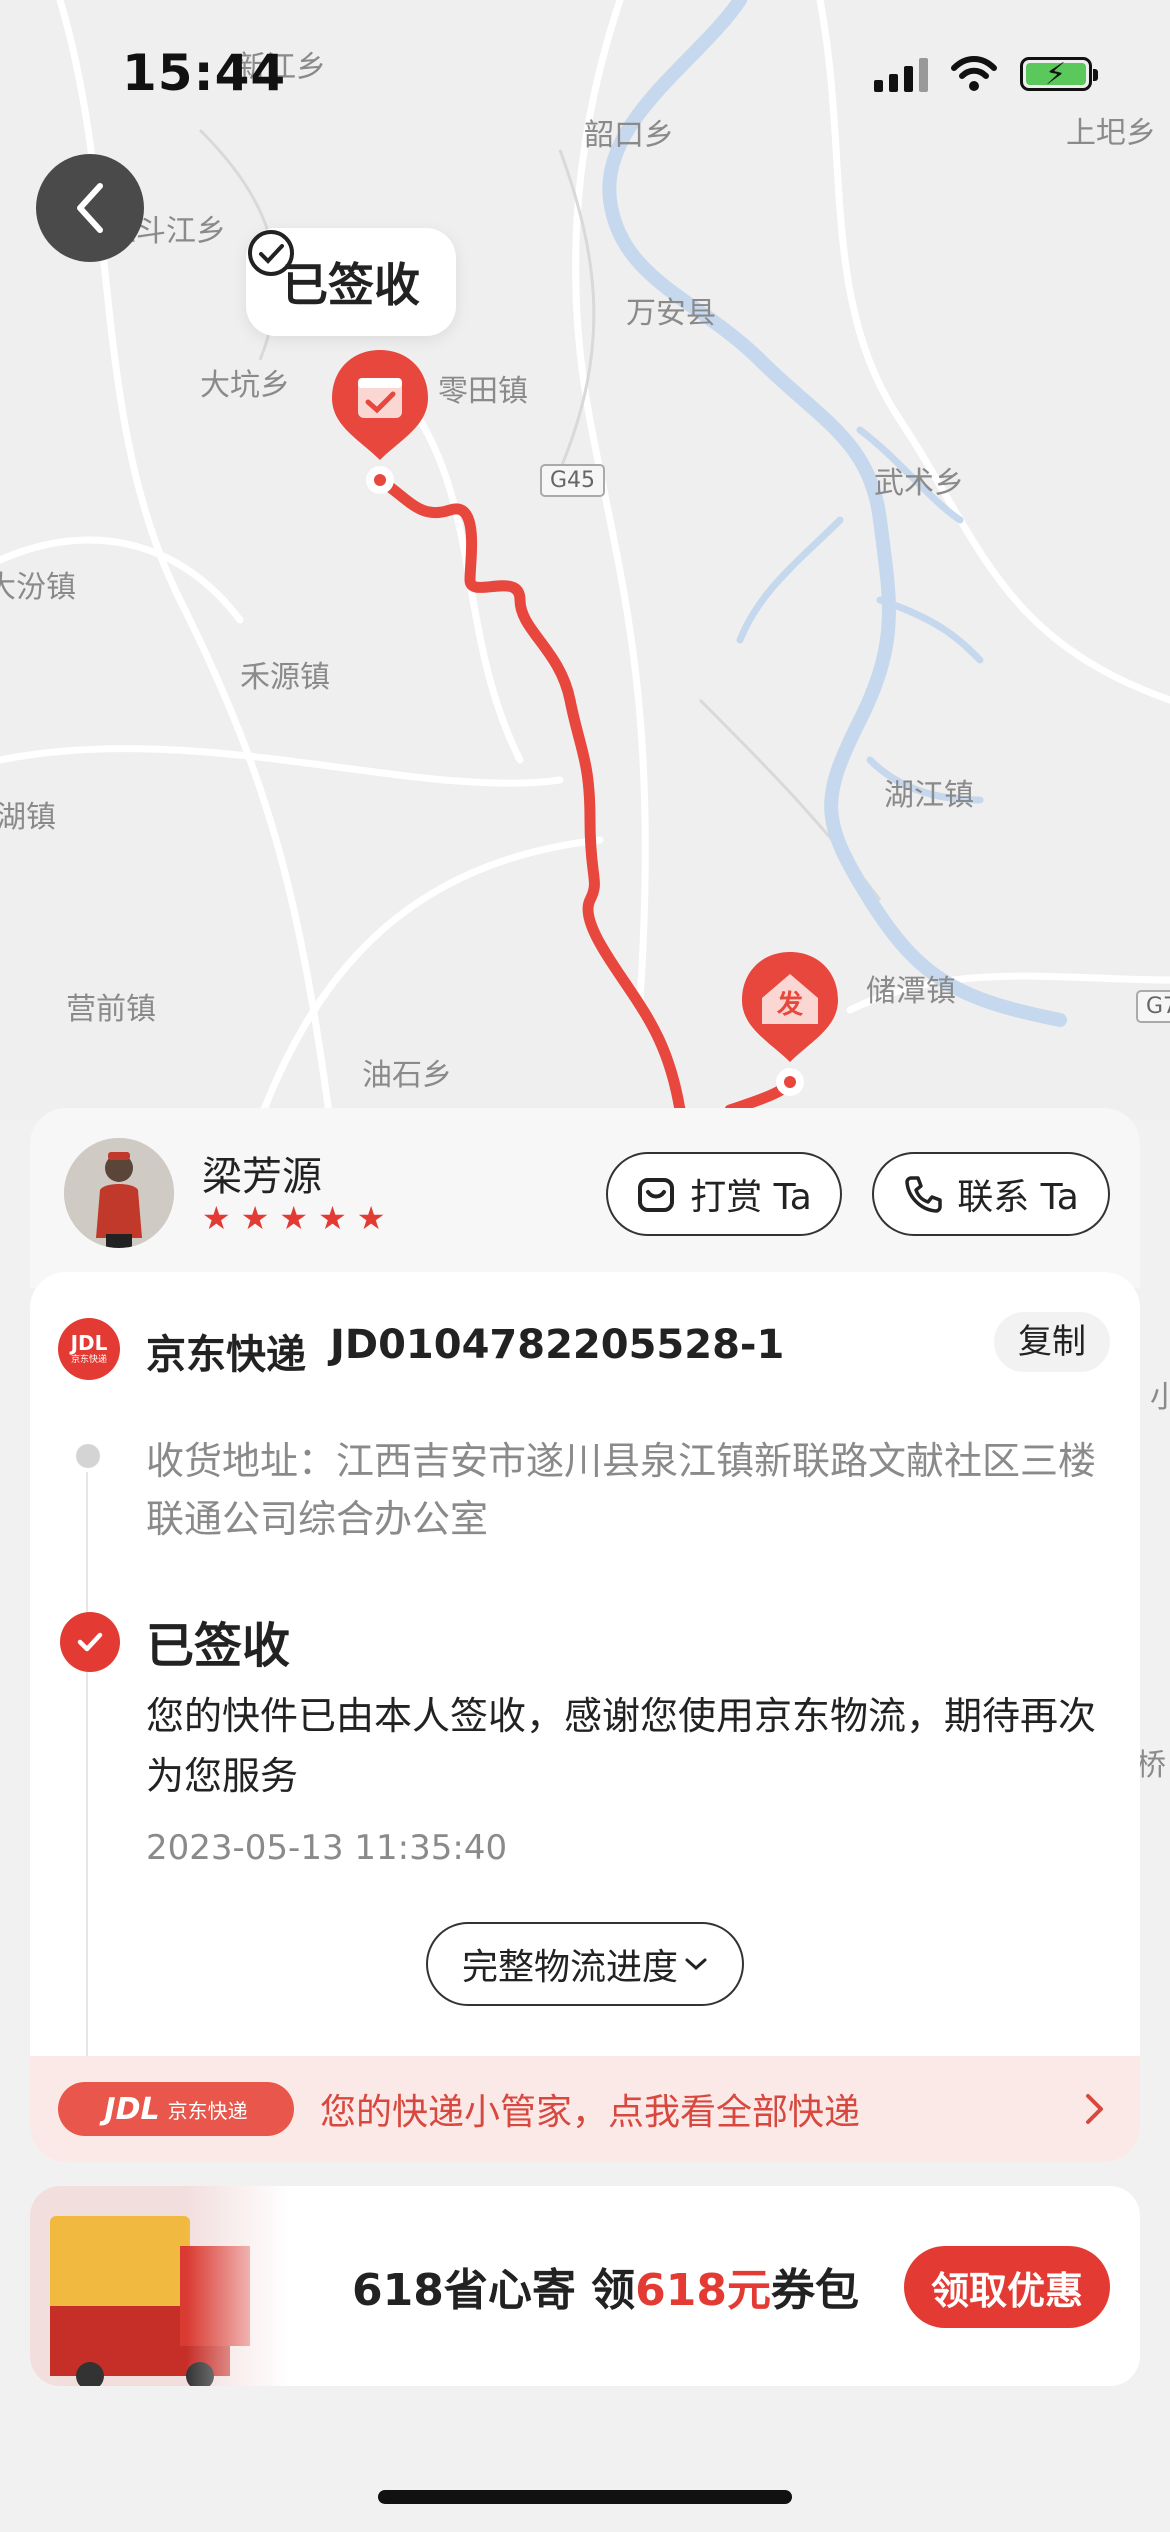 The width and height of the screenshot is (1170, 2532). I want to click on phone-icon, so click(923, 1194).